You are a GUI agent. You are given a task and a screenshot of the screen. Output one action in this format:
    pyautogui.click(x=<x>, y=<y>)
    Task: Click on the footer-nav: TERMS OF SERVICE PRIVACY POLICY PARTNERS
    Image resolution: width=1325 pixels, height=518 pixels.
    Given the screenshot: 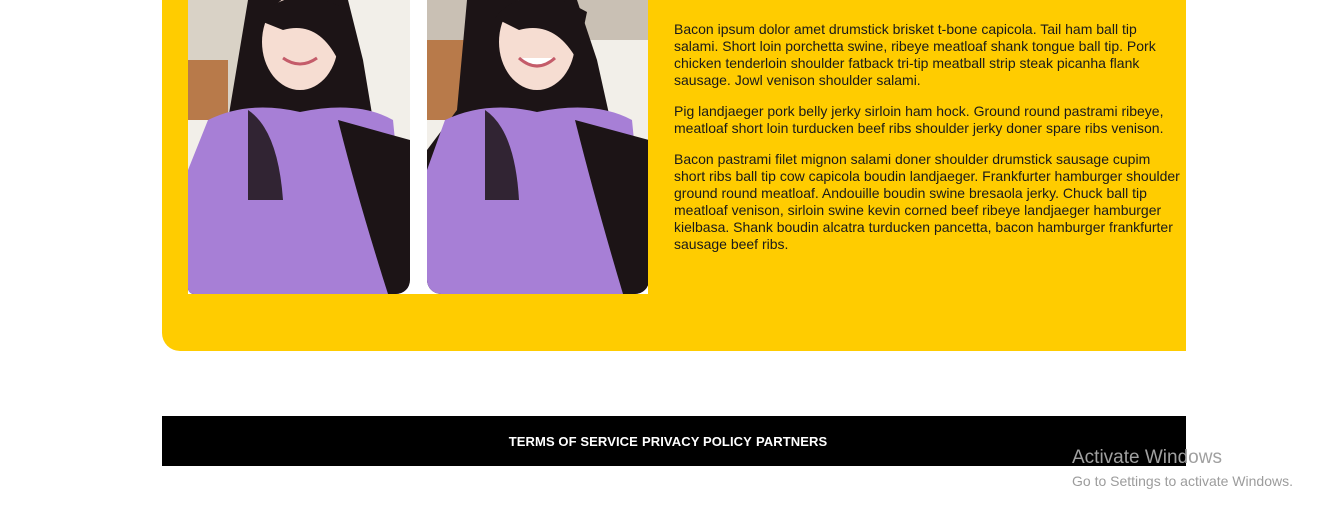 What is the action you would take?
    pyautogui.click(x=668, y=441)
    